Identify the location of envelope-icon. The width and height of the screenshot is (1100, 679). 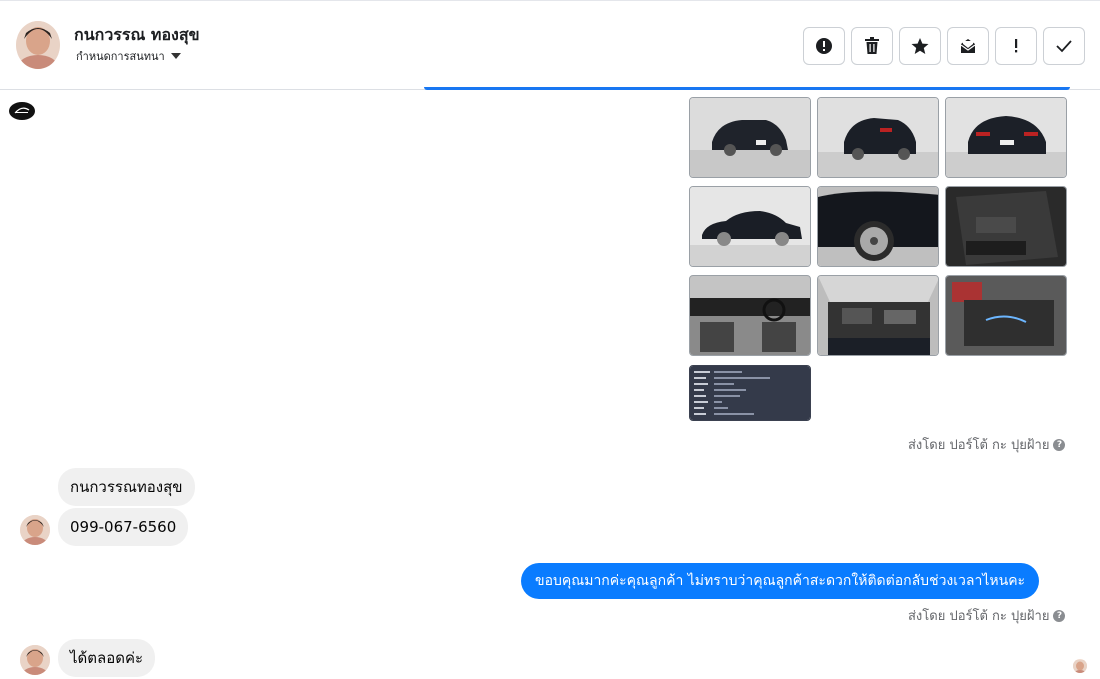
(968, 46).